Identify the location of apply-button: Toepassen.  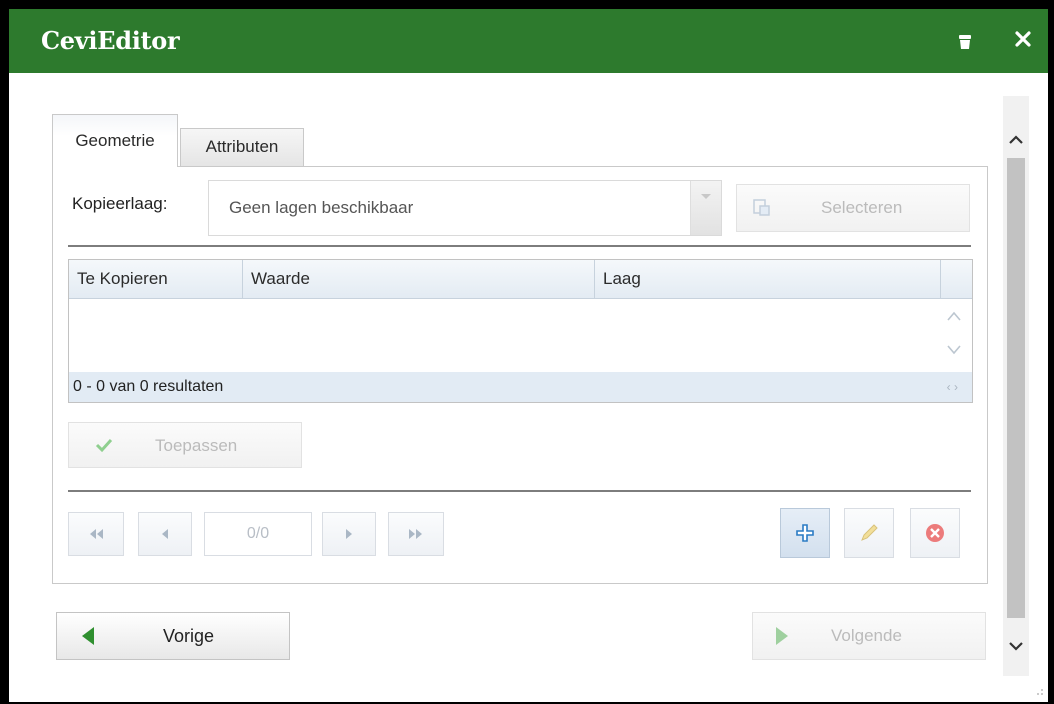
(185, 445).